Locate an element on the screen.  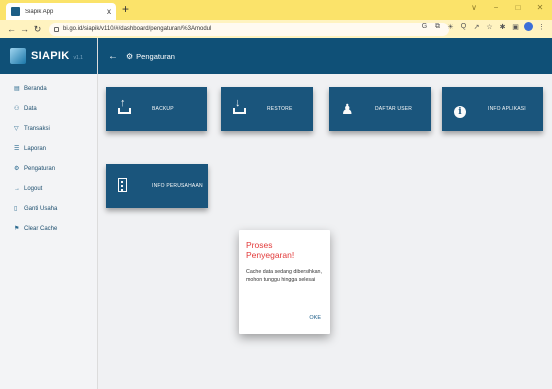
logout-icon: → is located at coordinates (17, 188).